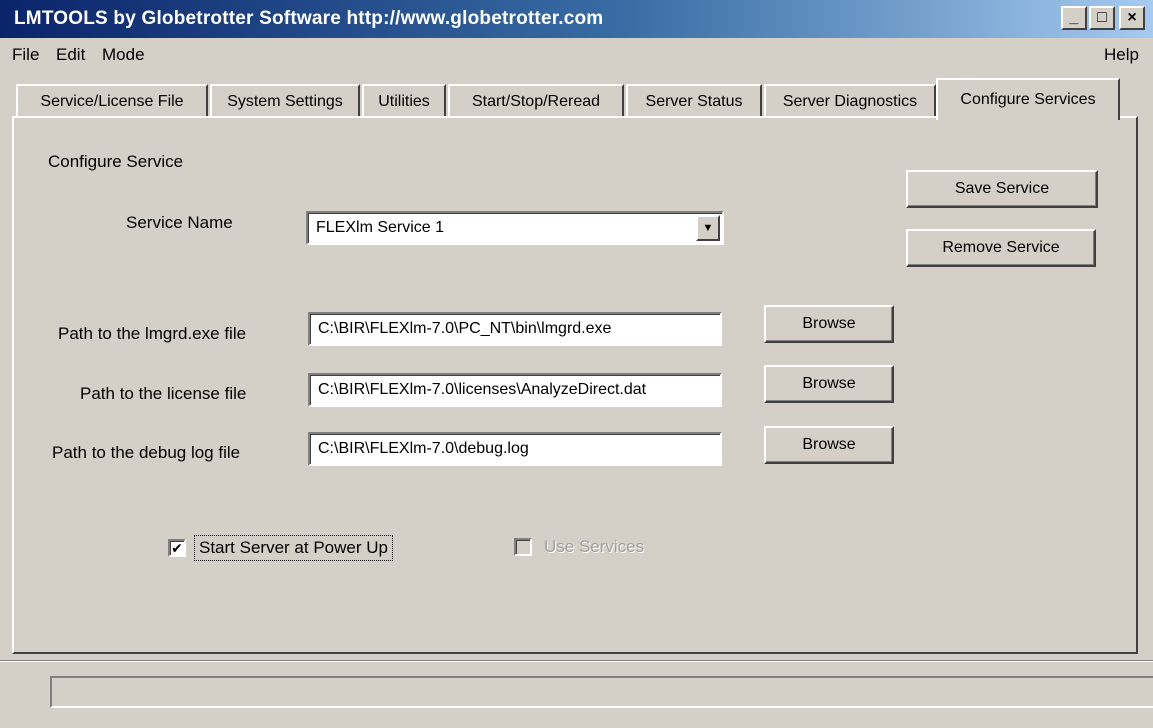 The width and height of the screenshot is (1153, 728). I want to click on checkmark-icon: ✔, so click(177, 548).